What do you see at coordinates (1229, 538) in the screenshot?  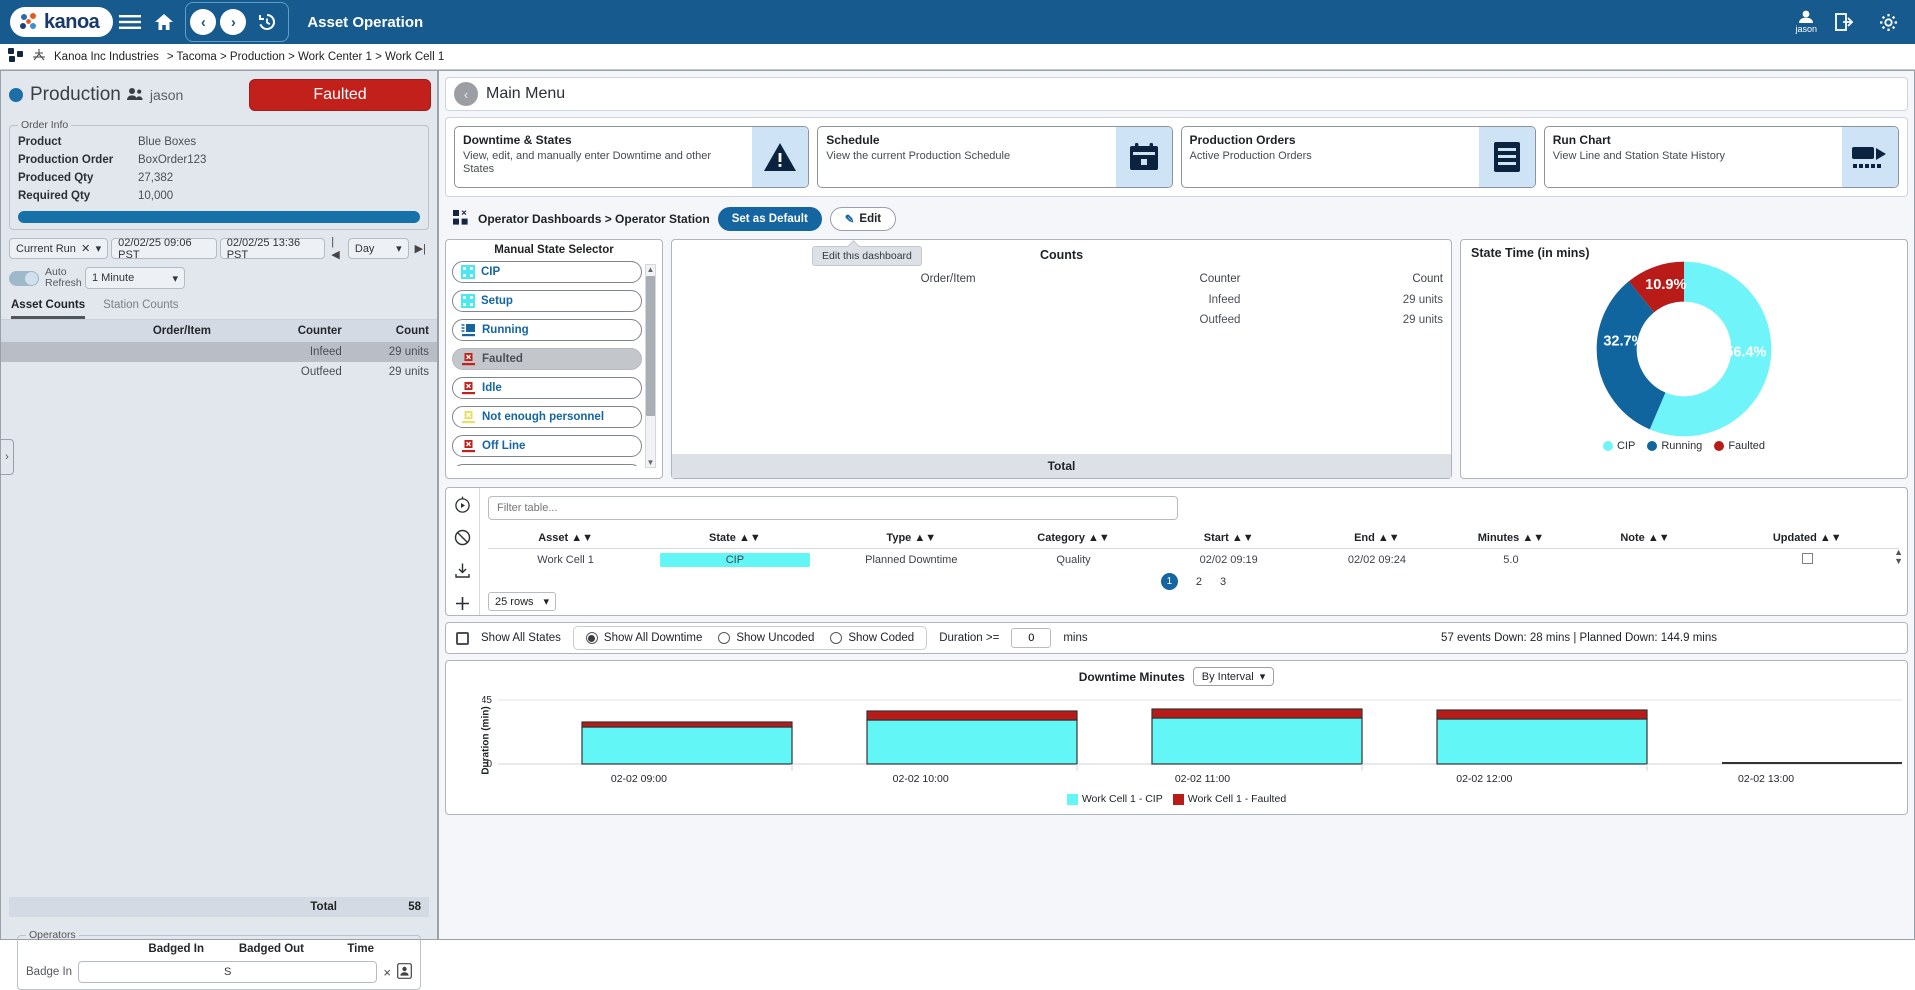 I see `col-start: Start ▲▼` at bounding box center [1229, 538].